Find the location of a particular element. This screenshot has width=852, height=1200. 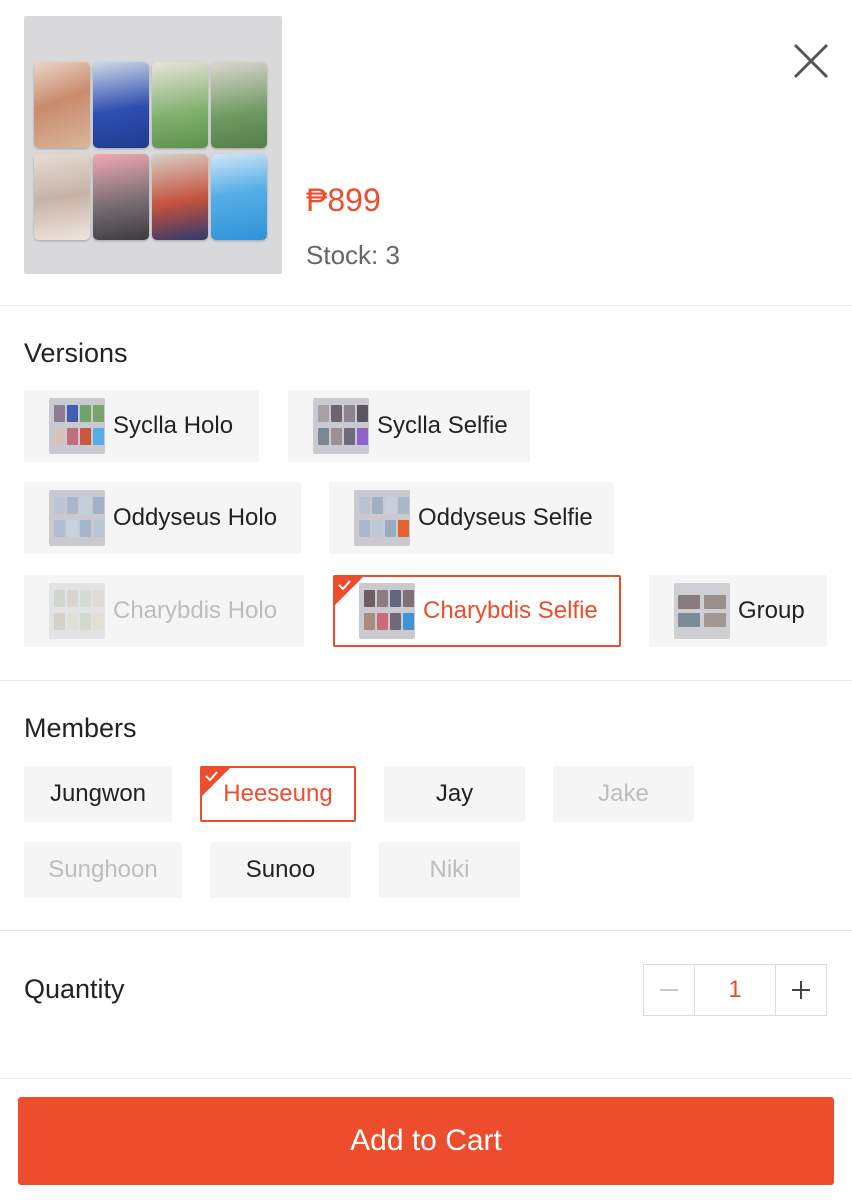

quantity-label: Quantity is located at coordinates (74, 989).